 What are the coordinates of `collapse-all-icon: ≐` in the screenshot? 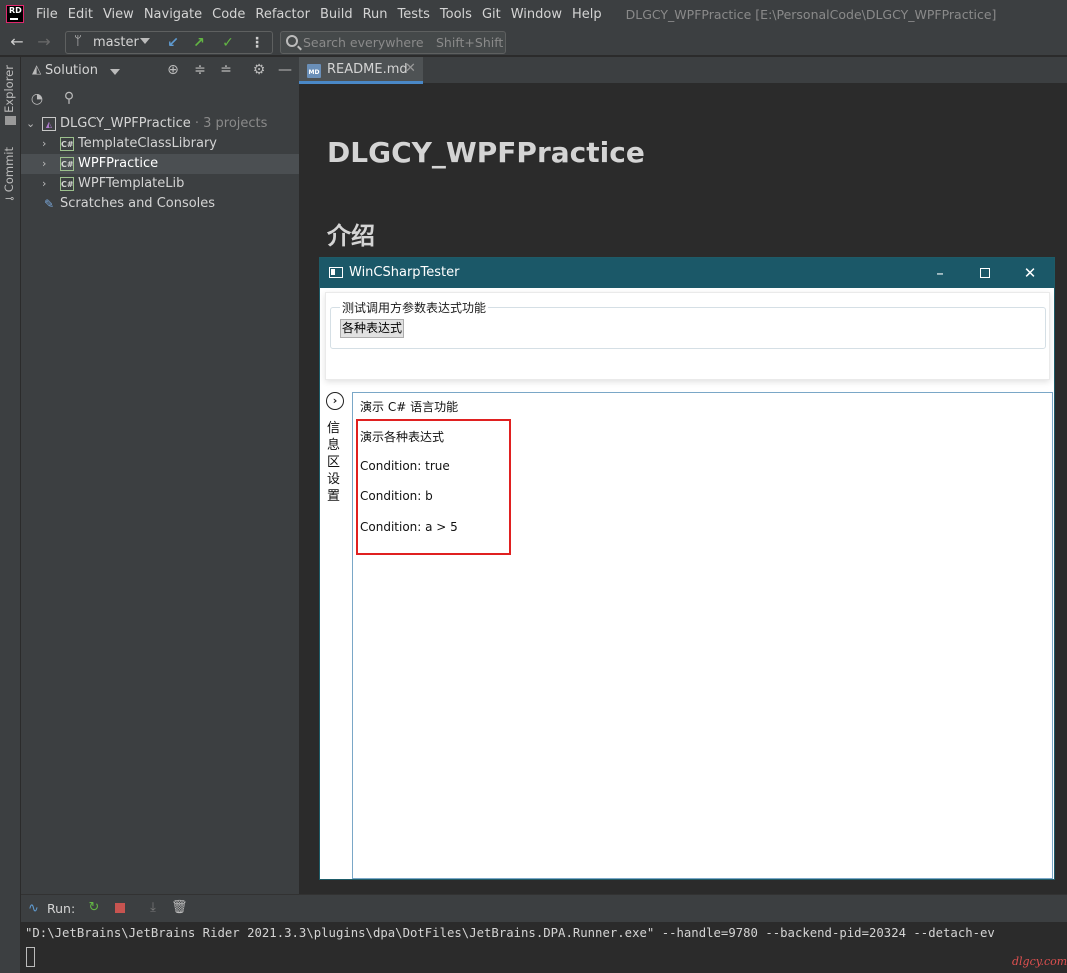 It's located at (226, 70).